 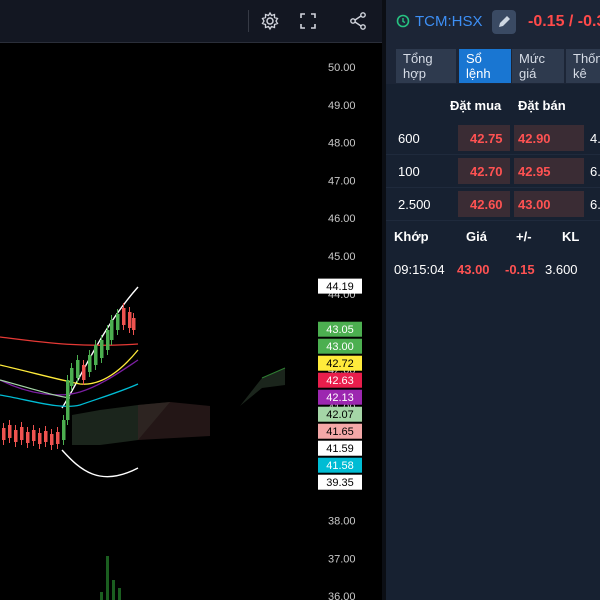 I want to click on ask-price: 42.95, so click(x=534, y=171).